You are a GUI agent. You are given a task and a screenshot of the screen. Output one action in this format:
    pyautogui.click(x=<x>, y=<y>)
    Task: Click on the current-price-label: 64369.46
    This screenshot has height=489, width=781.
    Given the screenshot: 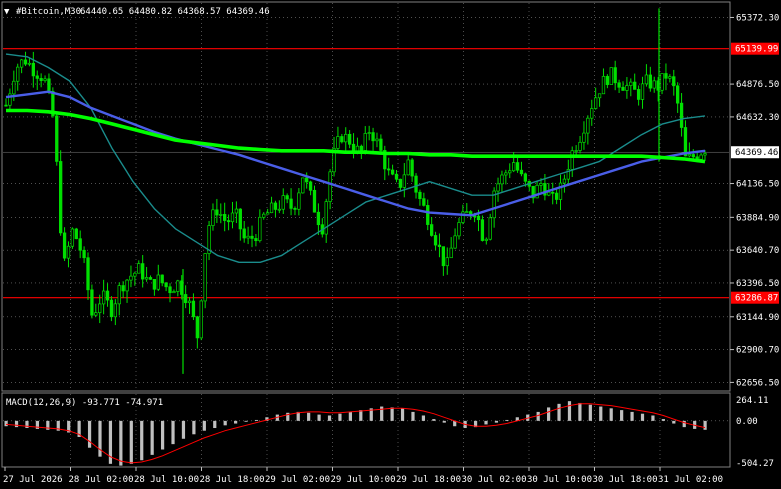 What is the action you would take?
    pyautogui.click(x=756, y=153)
    